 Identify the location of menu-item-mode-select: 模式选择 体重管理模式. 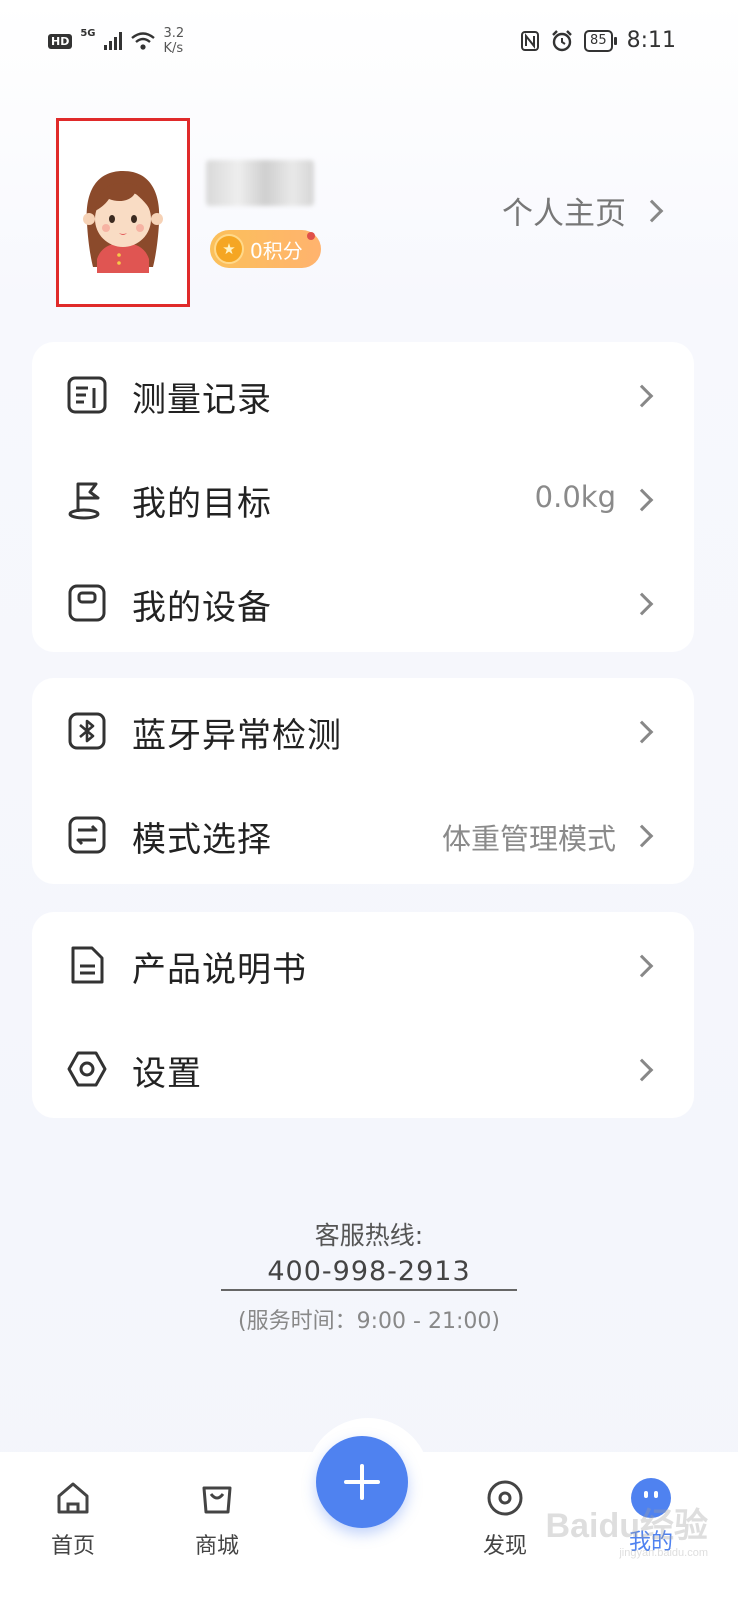
(363, 834).